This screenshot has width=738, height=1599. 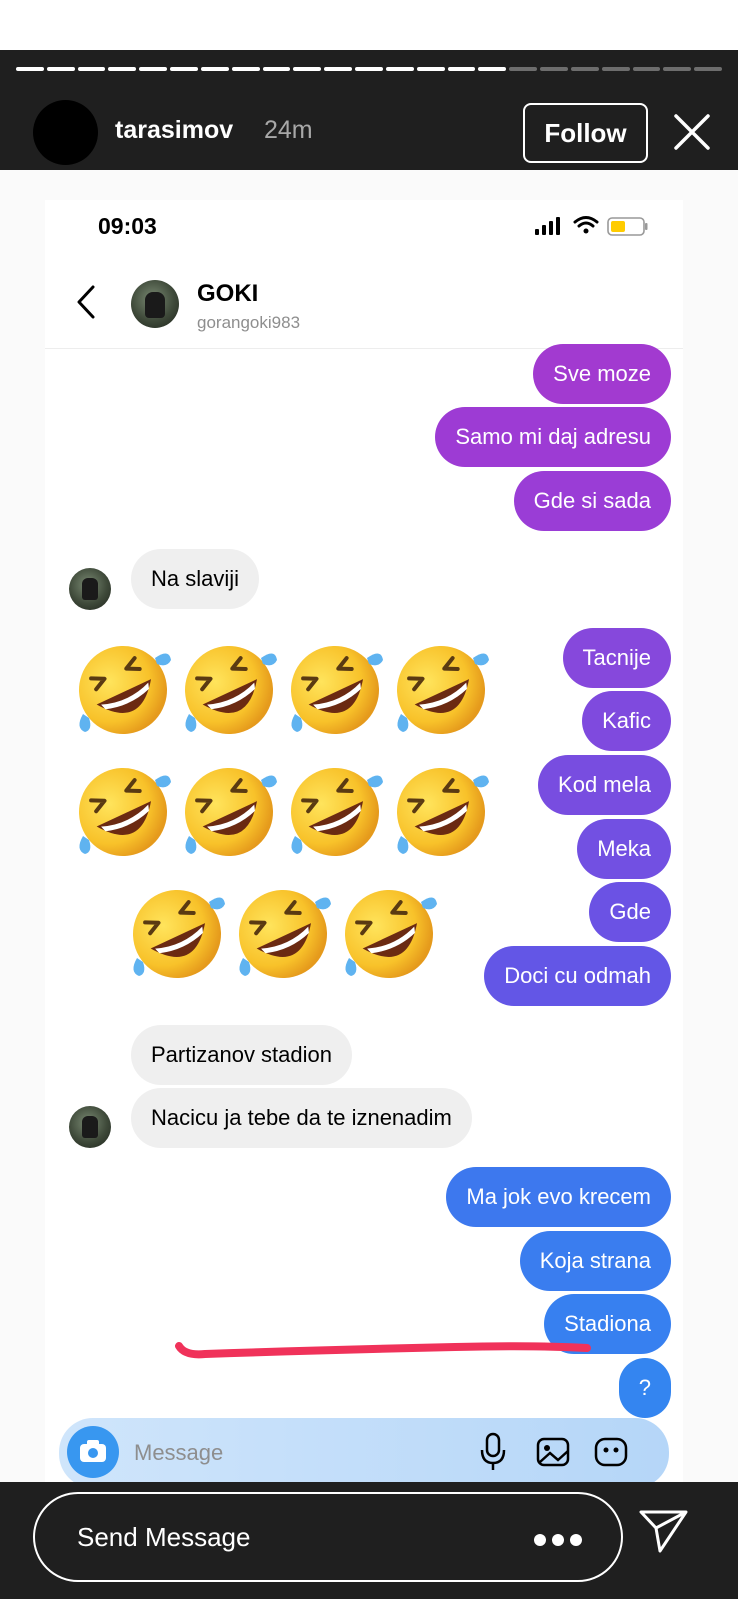 What do you see at coordinates (174, 130) in the screenshot?
I see `story-username: tarasimov` at bounding box center [174, 130].